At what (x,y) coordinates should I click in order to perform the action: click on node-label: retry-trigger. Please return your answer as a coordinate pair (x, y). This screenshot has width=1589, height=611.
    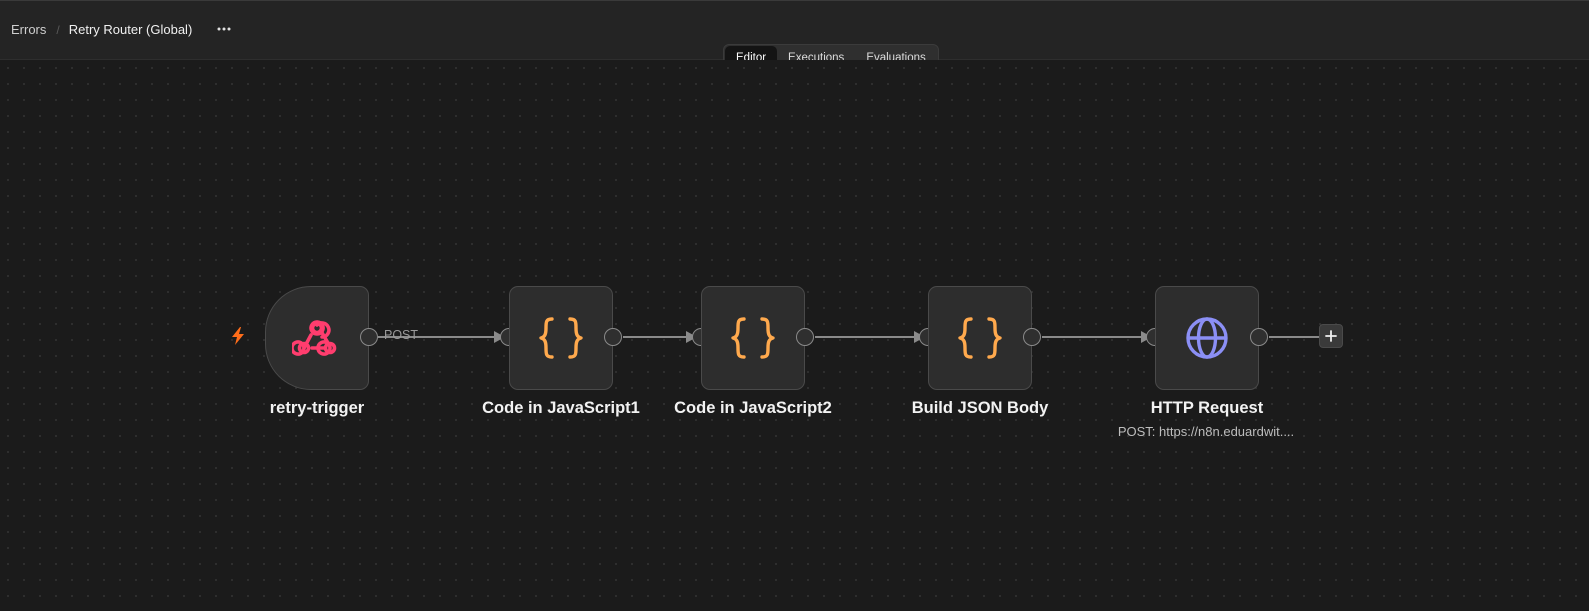
    Looking at the image, I should click on (317, 408).